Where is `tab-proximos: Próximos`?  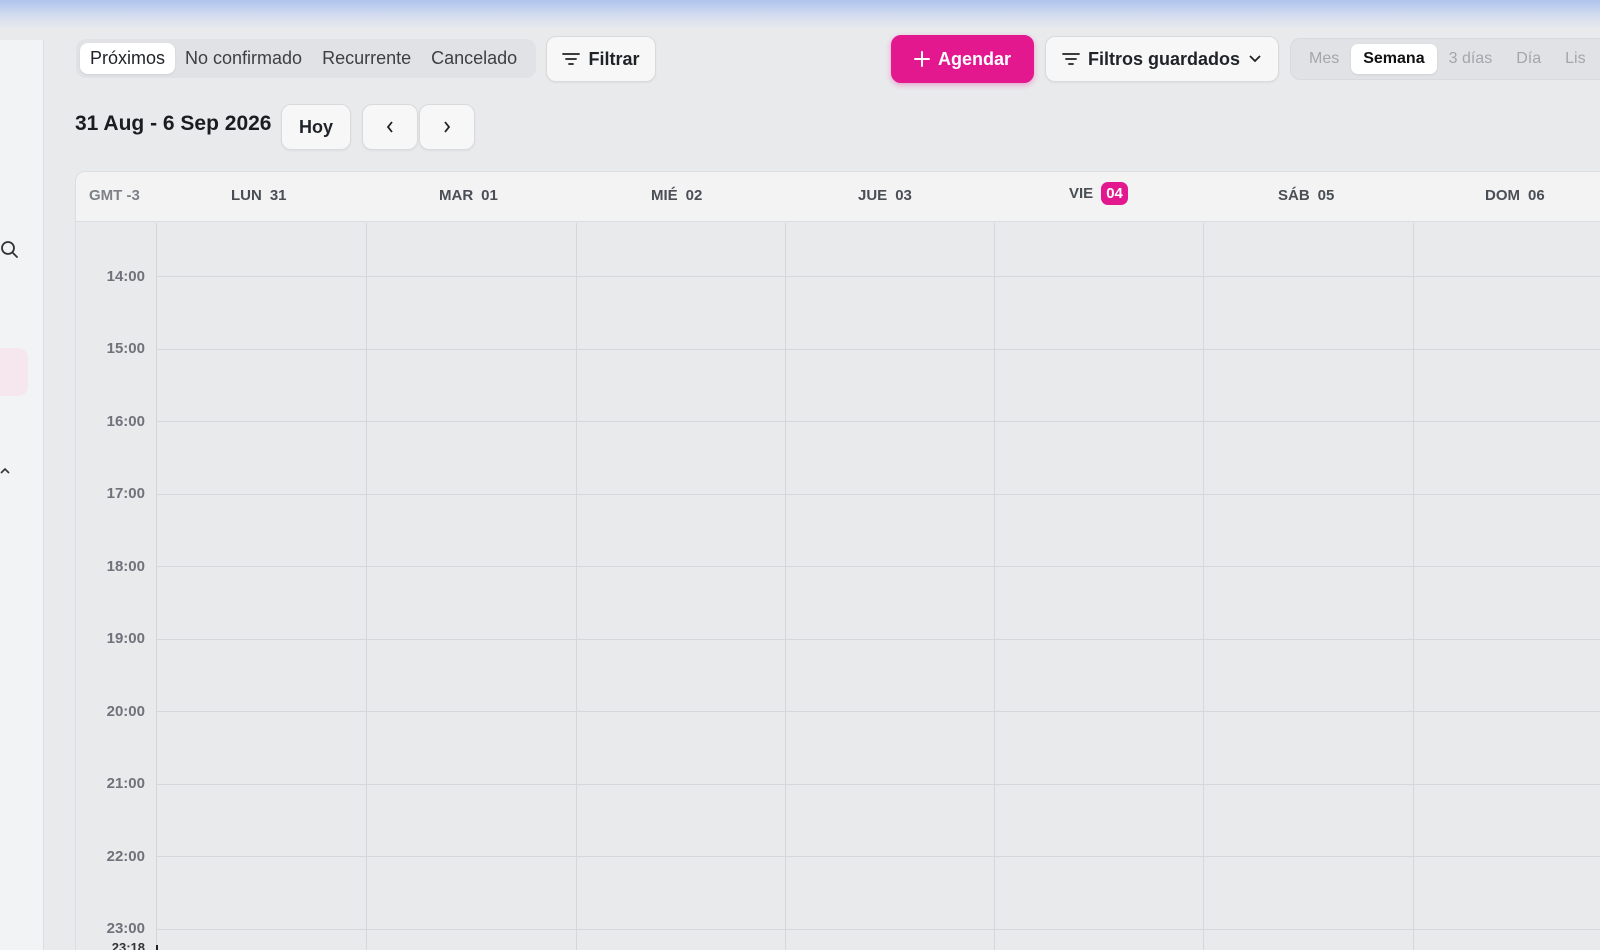
tab-proximos: Próximos is located at coordinates (128, 58).